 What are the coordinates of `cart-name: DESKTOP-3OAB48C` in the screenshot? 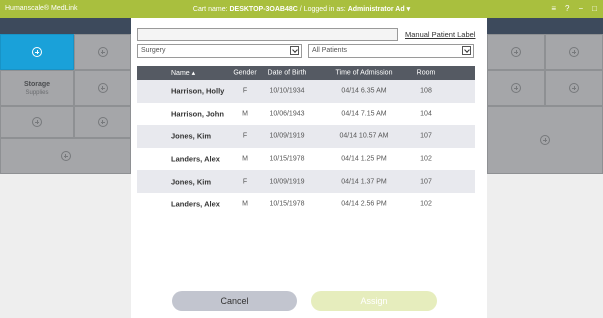 It's located at (263, 9).